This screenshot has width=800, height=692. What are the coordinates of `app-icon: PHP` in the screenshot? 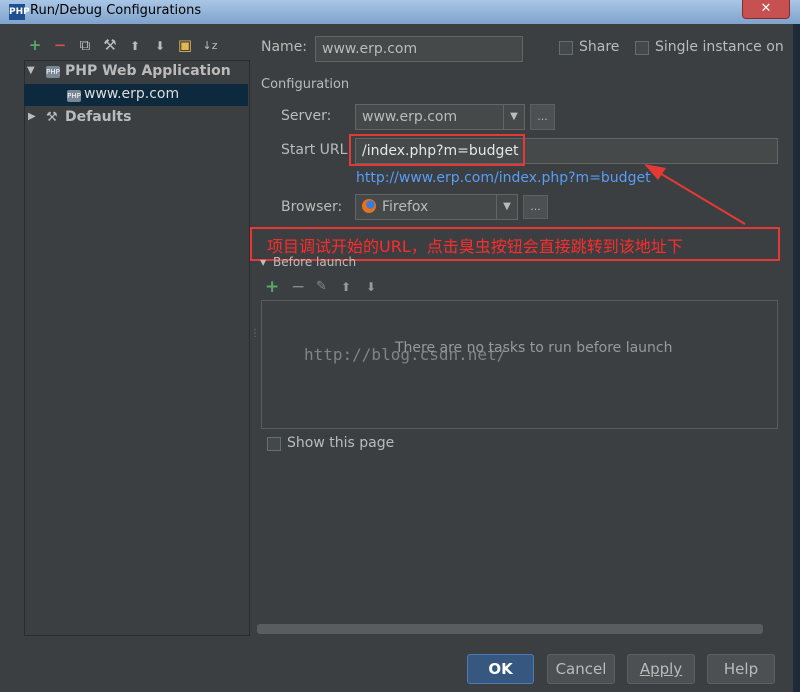 It's located at (19, 12).